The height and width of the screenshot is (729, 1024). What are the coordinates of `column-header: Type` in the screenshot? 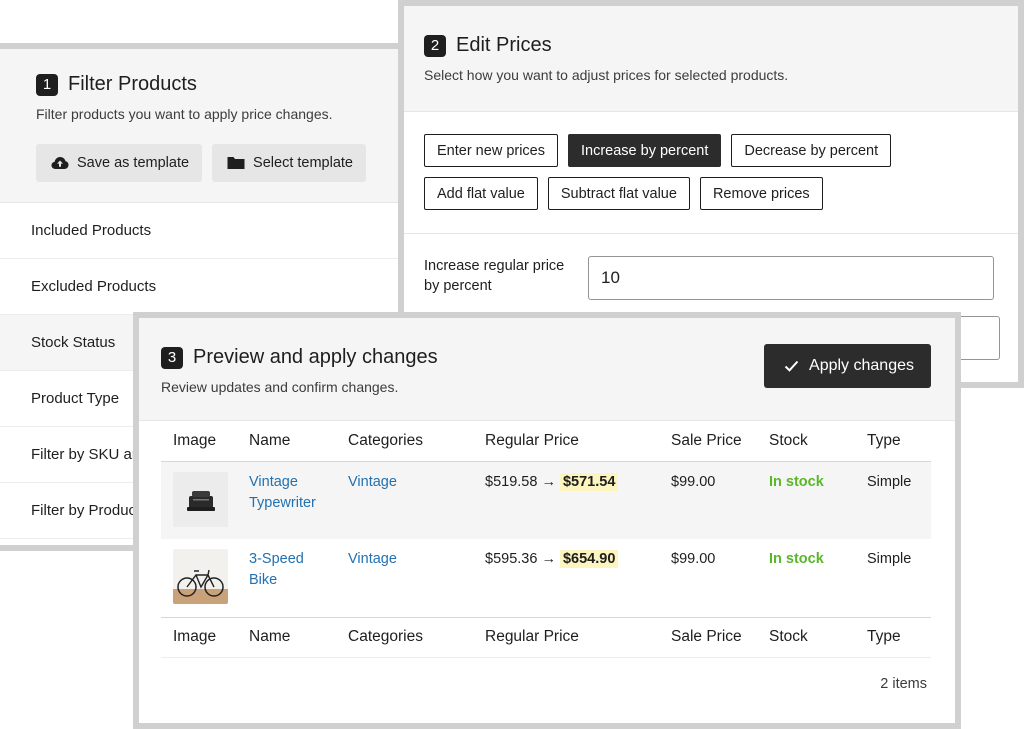 It's located at (893, 441).